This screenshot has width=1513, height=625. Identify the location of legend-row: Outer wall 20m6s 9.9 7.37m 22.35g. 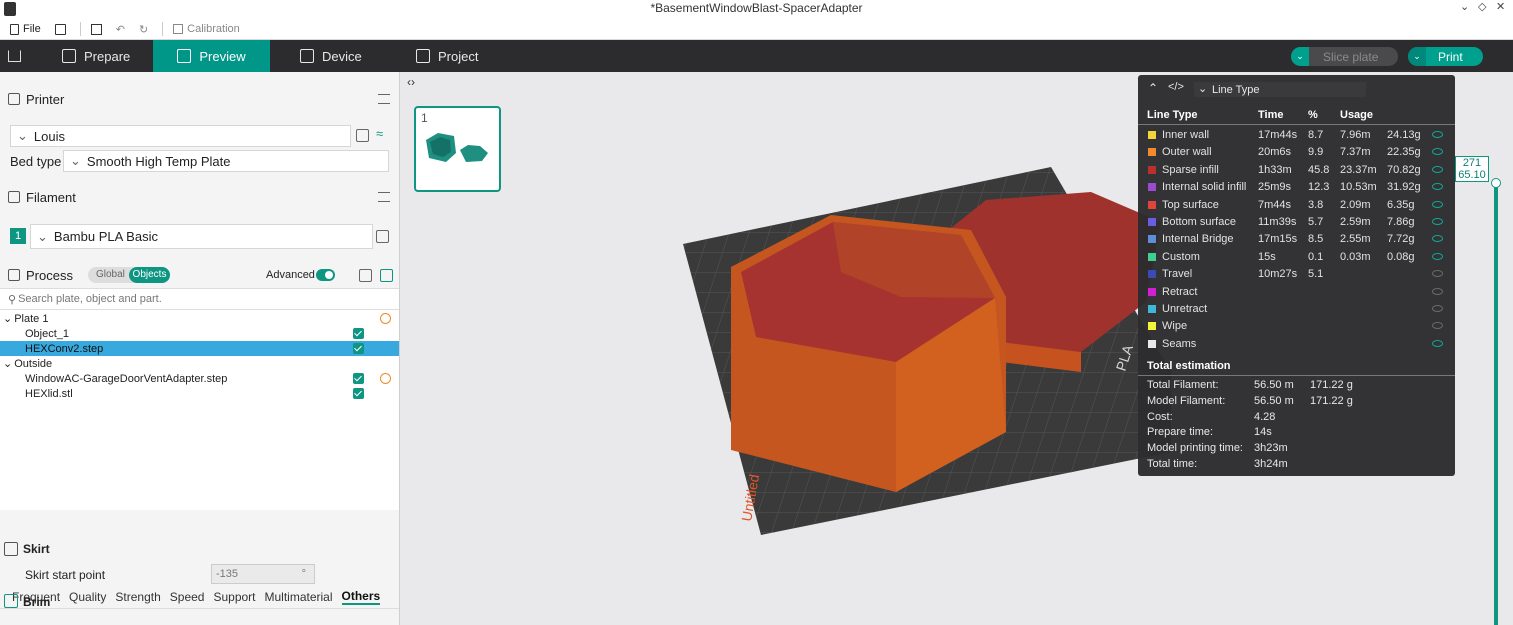
(1296, 152).